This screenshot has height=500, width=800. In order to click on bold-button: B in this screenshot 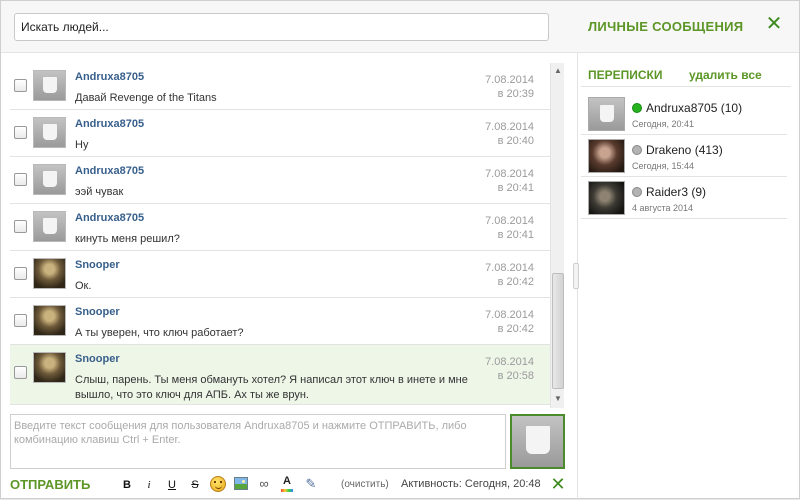, I will do `click(127, 485)`.